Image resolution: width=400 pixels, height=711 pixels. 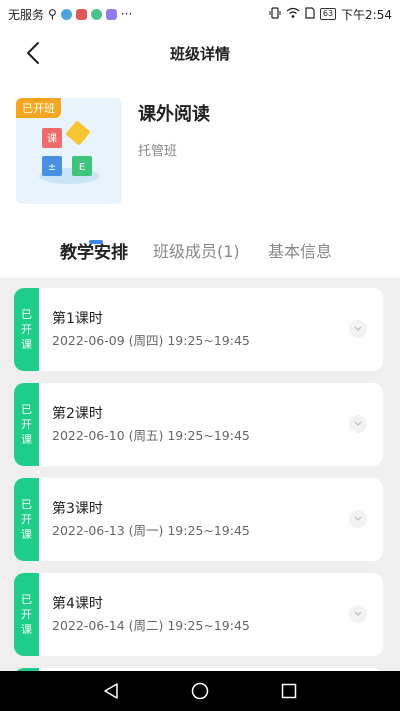 What do you see at coordinates (52, 167) in the screenshot?
I see `cover-glyph: ±` at bounding box center [52, 167].